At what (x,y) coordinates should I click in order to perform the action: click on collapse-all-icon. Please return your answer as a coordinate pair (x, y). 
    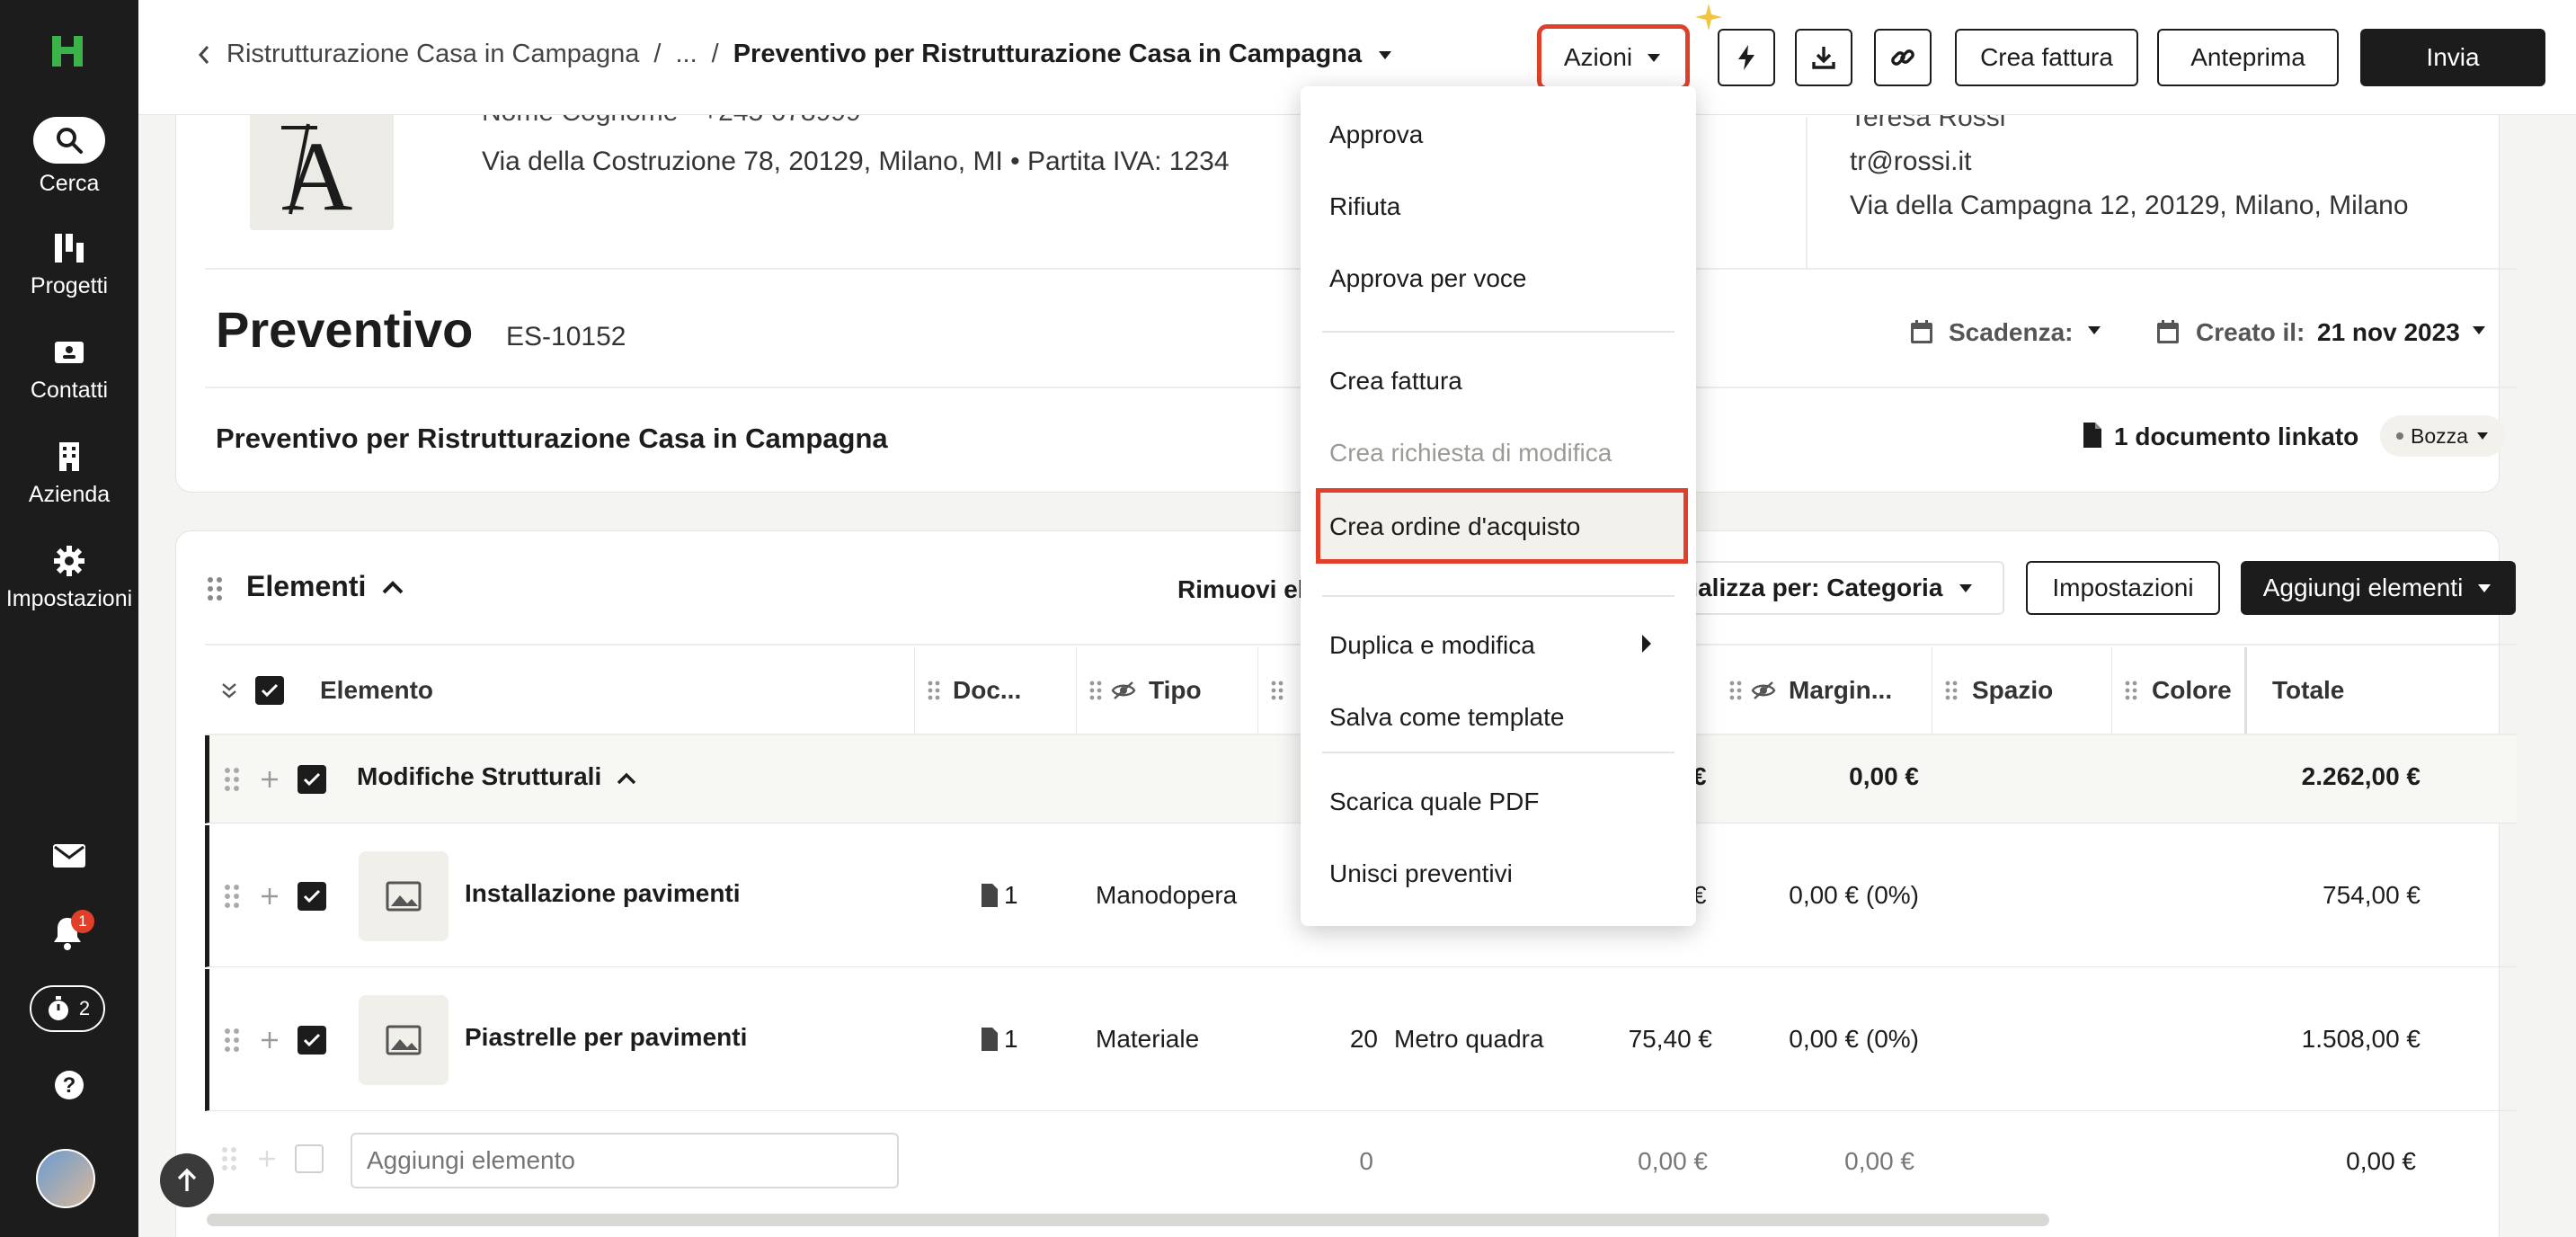
    Looking at the image, I should click on (229, 691).